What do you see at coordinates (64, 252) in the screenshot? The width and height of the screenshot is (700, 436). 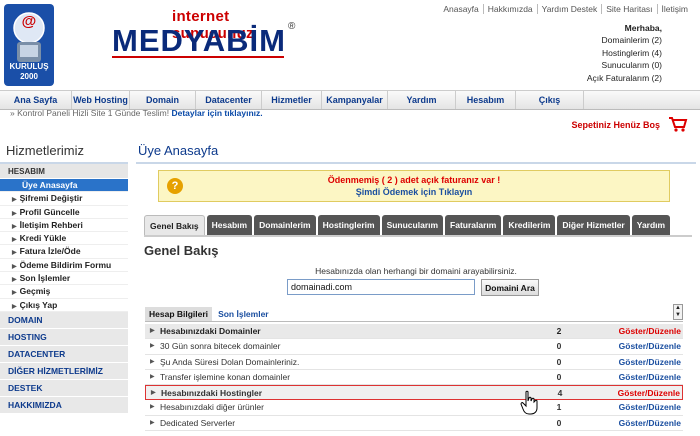 I see `sidebar-item-invoices: ▶ Fatura İzle/Öde` at bounding box center [64, 252].